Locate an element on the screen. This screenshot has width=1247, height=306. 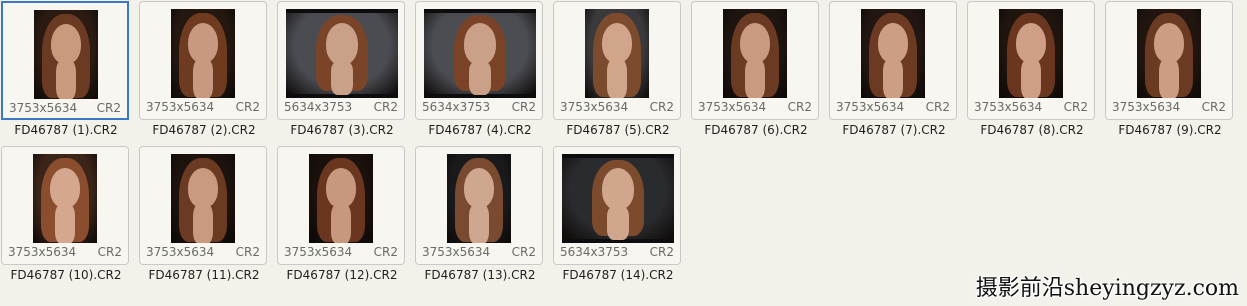
file-name: FD46787 (7).CR2 is located at coordinates (894, 130).